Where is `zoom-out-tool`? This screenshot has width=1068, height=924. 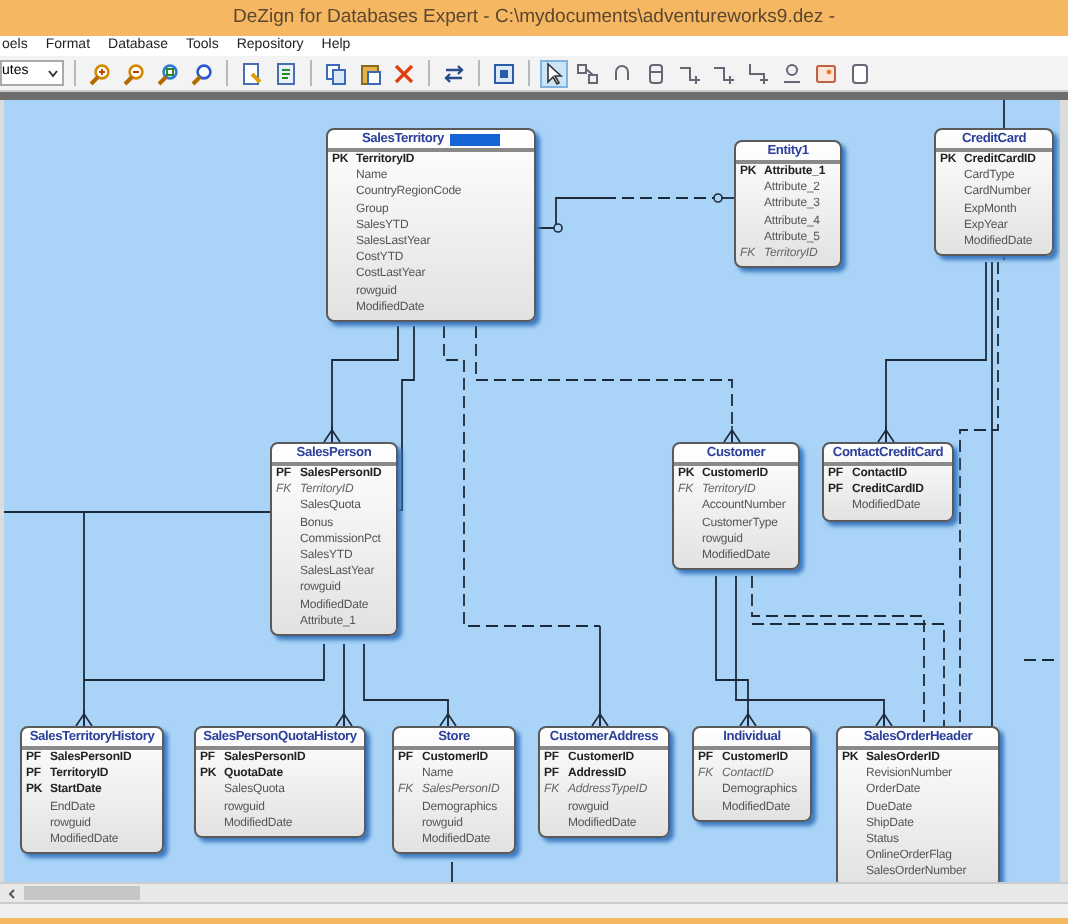 zoom-out-tool is located at coordinates (134, 73).